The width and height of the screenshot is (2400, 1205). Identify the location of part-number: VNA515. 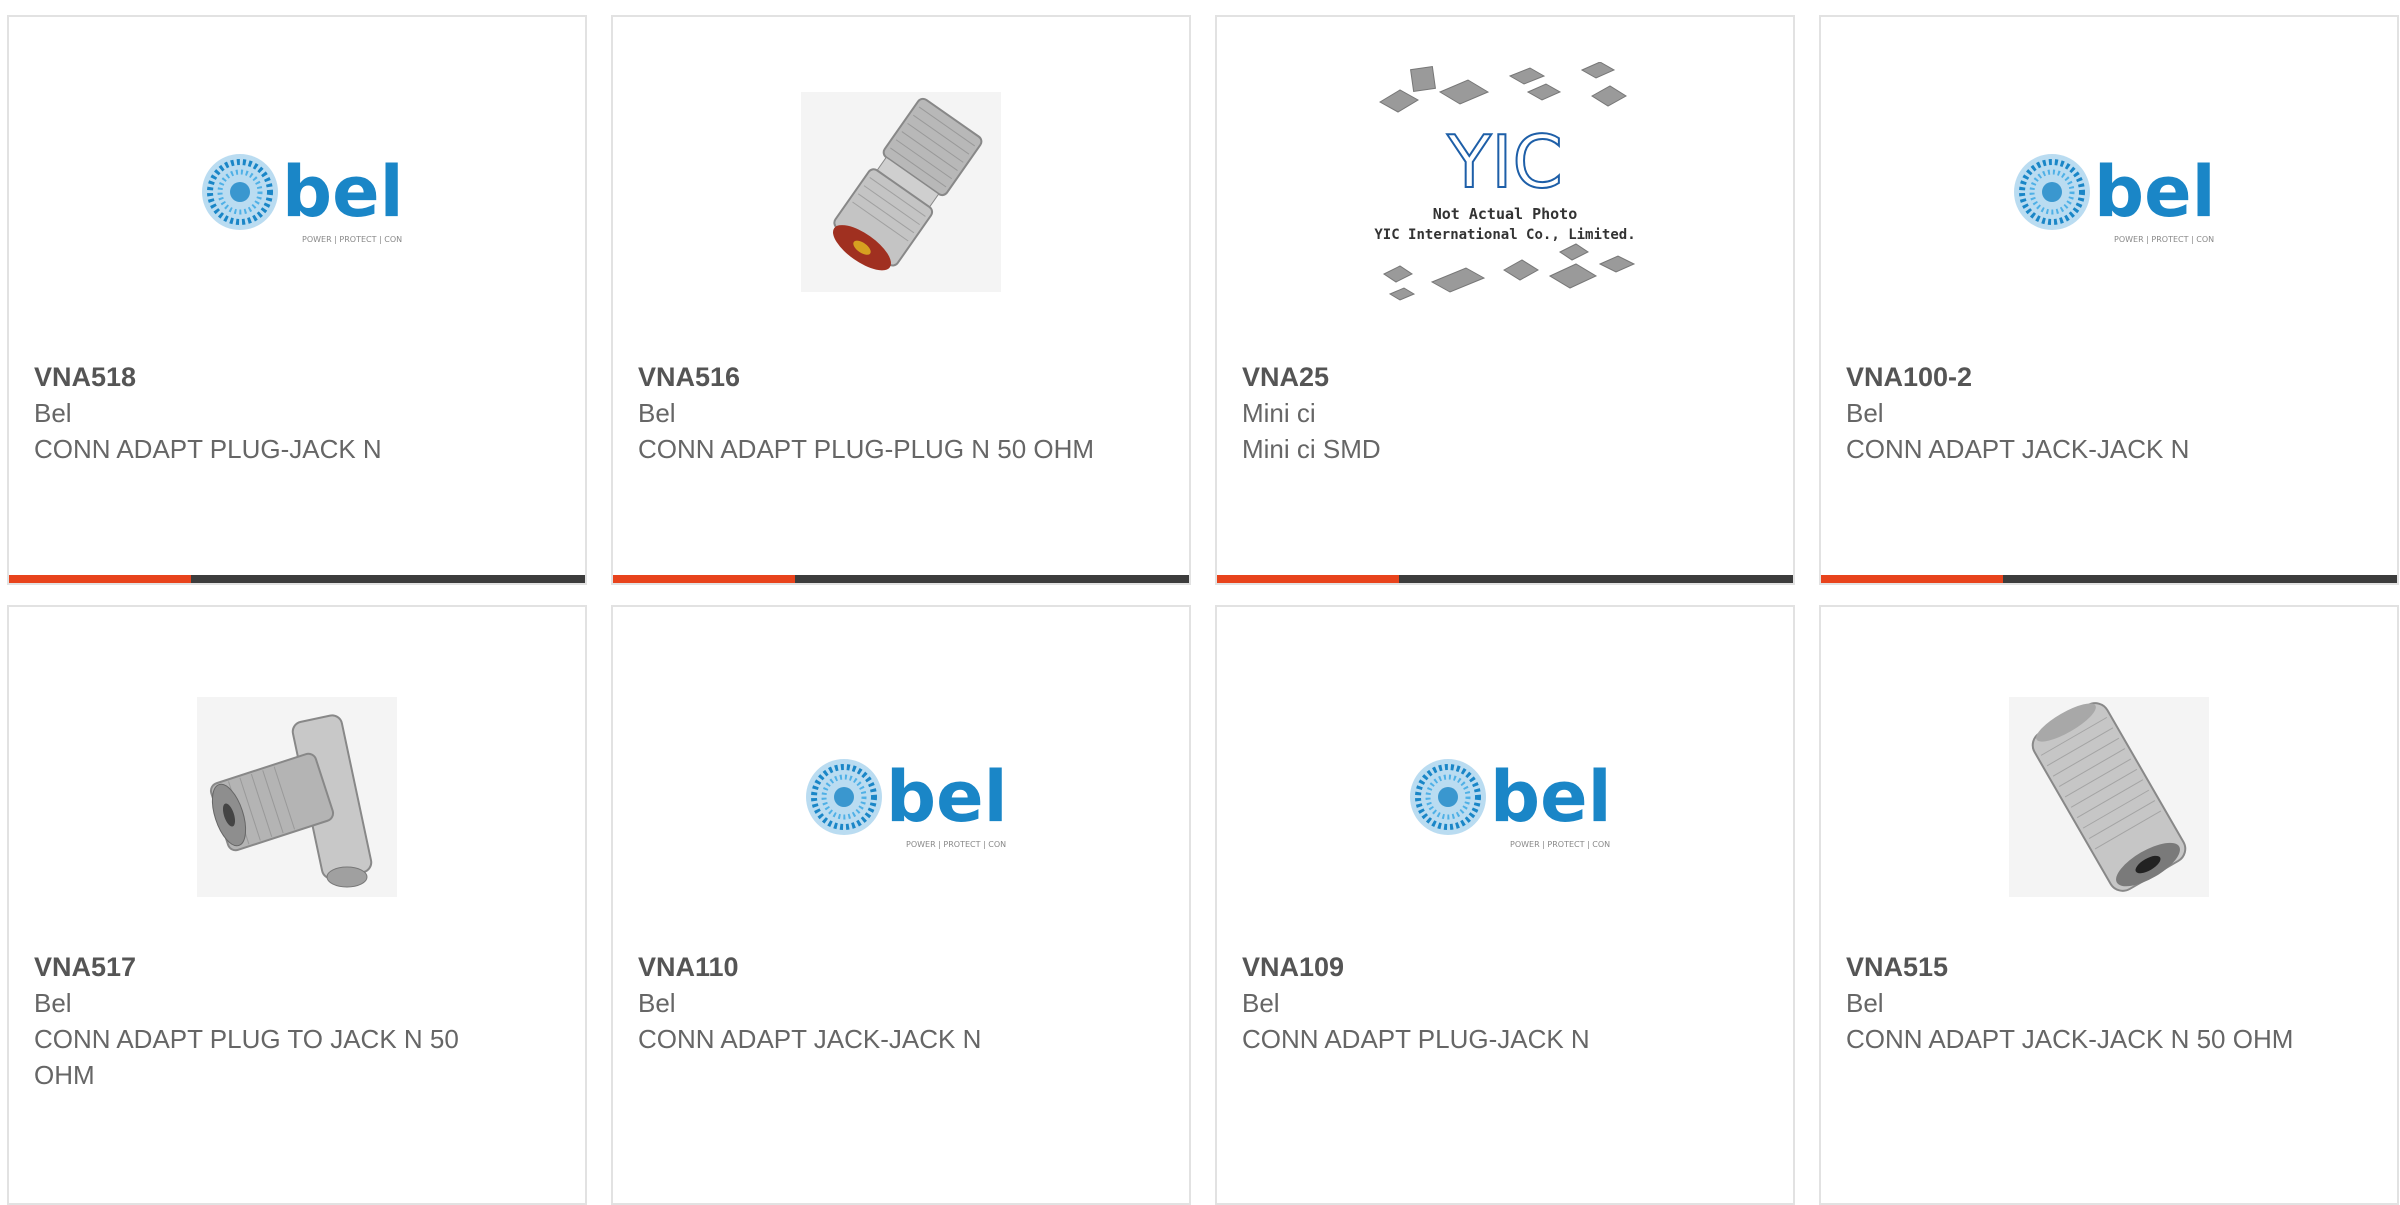
(2076, 967).